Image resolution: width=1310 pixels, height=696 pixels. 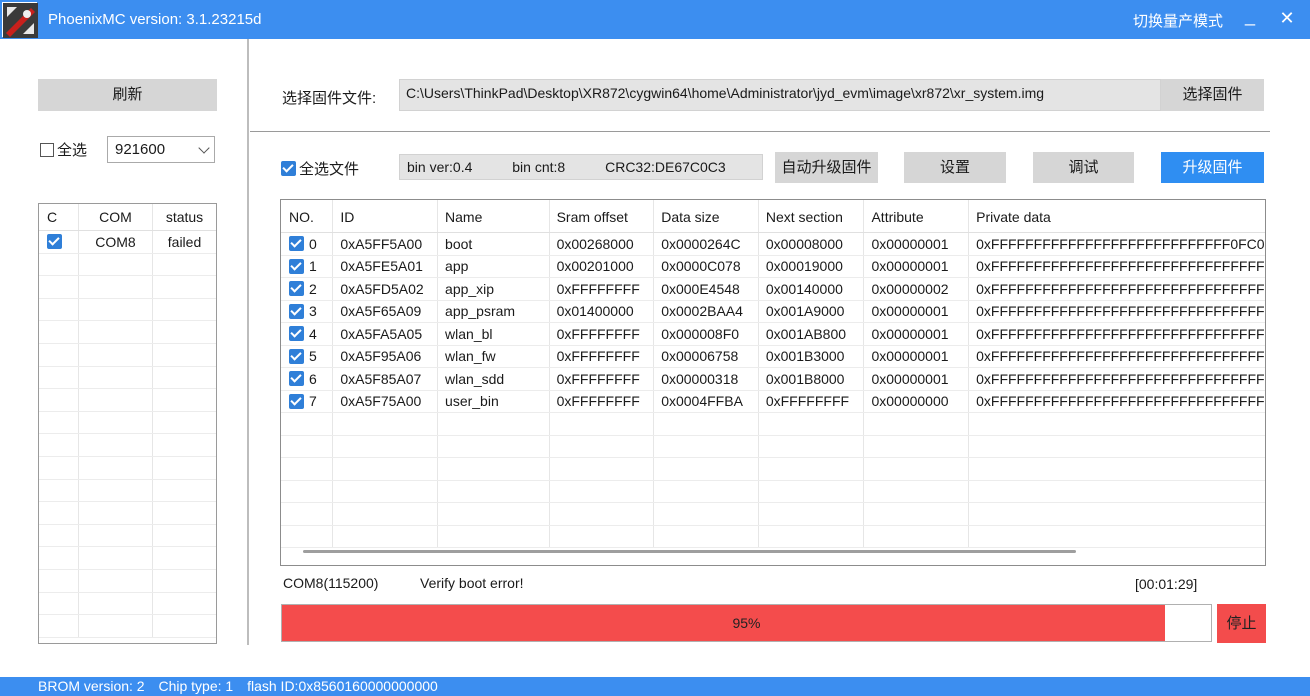 I want to click on section-name: app_psram, so click(x=494, y=311).